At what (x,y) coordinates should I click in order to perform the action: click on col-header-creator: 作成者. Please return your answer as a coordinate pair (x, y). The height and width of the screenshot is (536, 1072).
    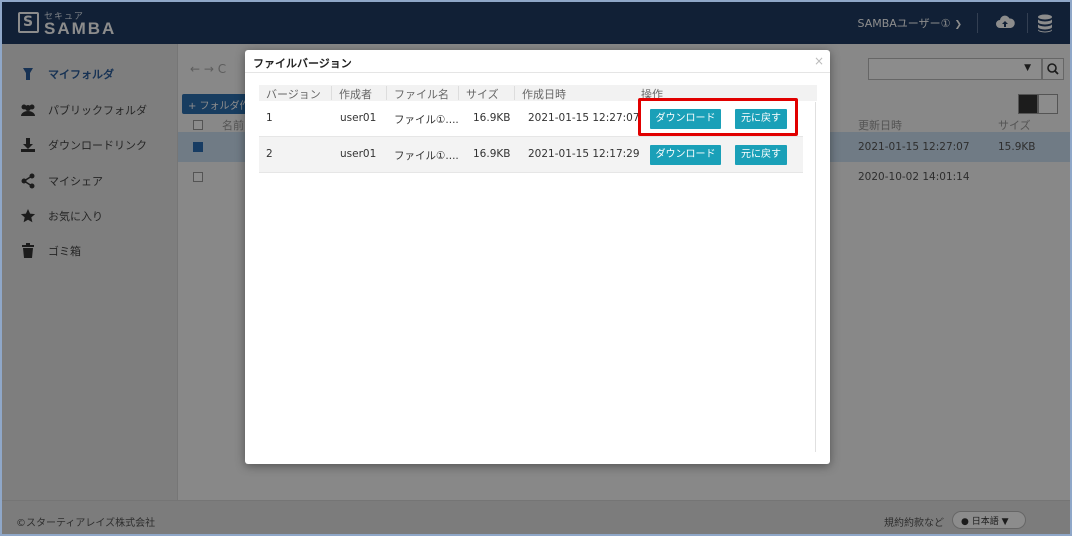
    Looking at the image, I should click on (351, 93).